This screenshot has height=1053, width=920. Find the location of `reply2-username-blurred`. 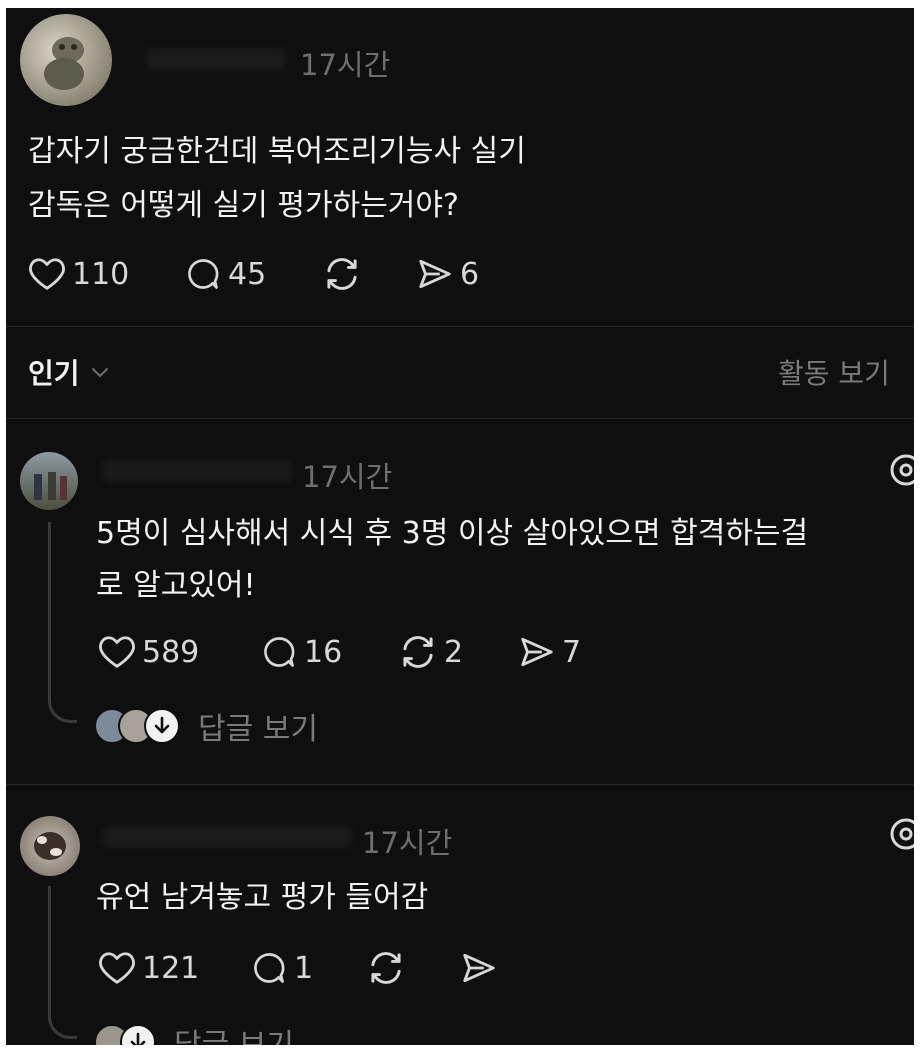

reply2-username-blurred is located at coordinates (227, 837).